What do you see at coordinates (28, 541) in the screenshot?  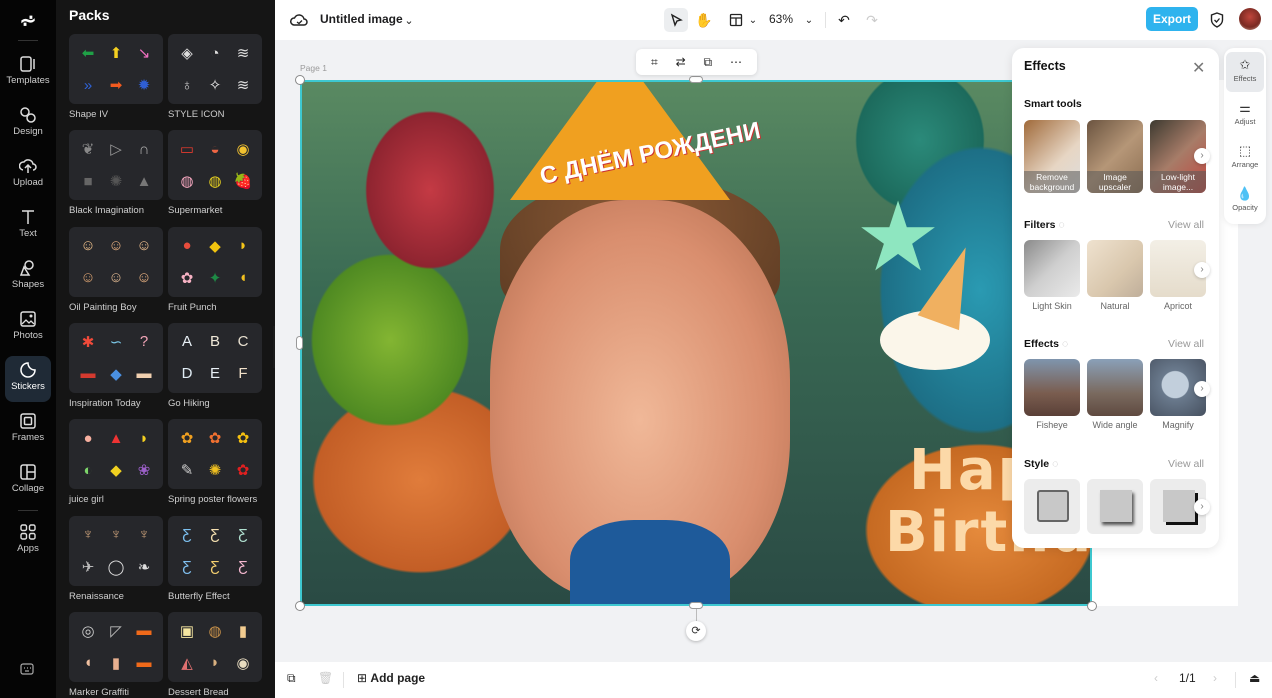 I see `rail-item-apps: Apps` at bounding box center [28, 541].